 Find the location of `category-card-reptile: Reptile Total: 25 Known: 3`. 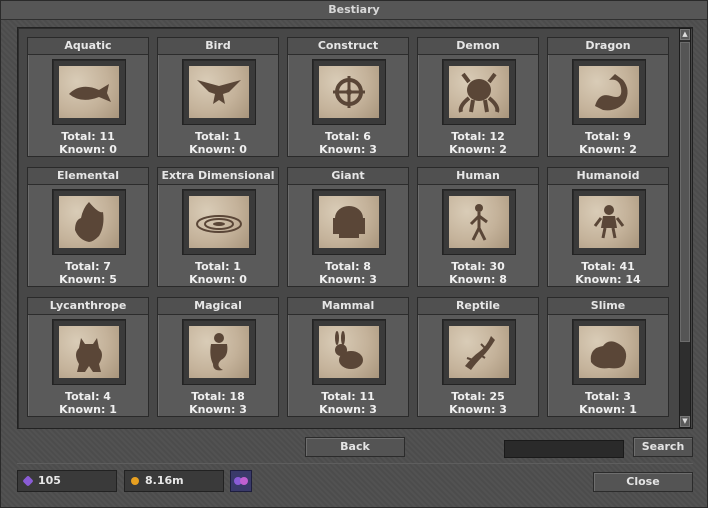

category-card-reptile: Reptile Total: 25 Known: 3 is located at coordinates (478, 357).